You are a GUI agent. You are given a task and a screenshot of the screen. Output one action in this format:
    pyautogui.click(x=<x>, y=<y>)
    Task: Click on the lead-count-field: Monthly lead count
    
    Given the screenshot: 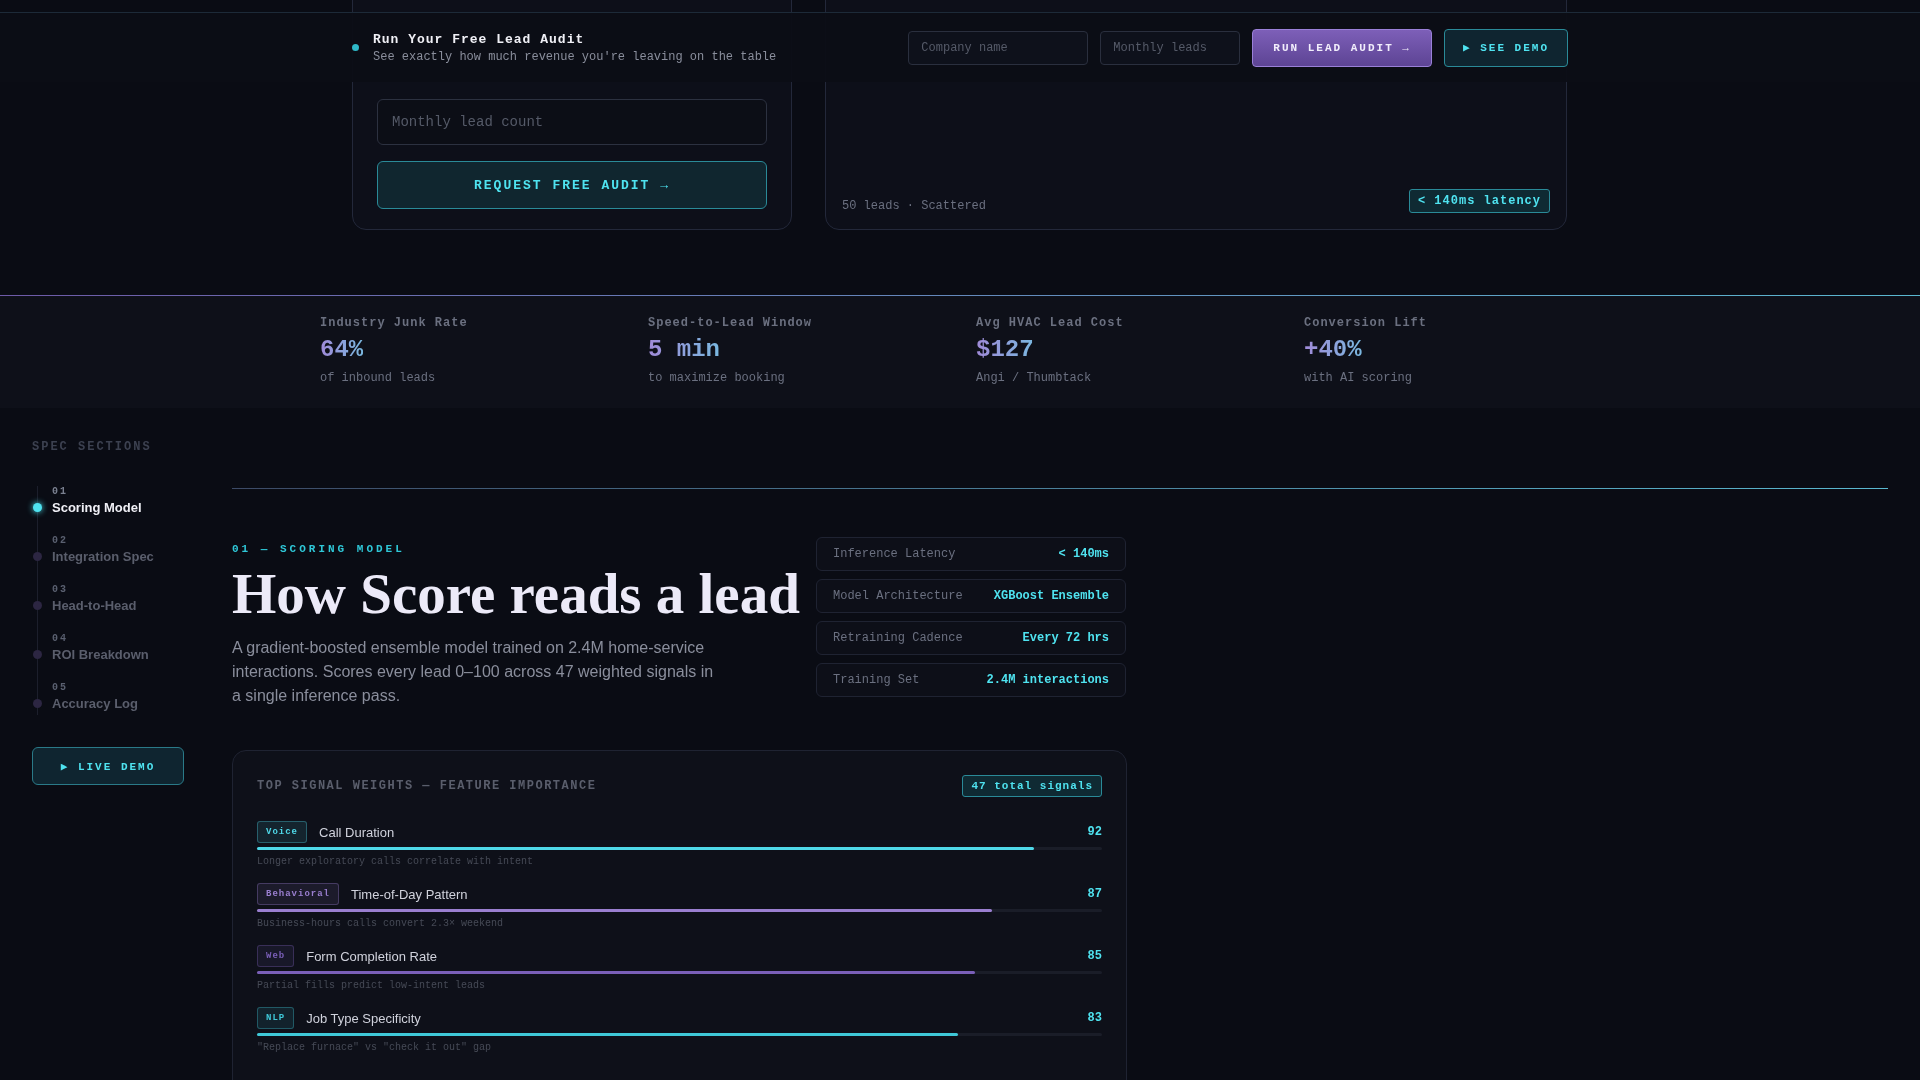 What is the action you would take?
    pyautogui.click(x=572, y=122)
    